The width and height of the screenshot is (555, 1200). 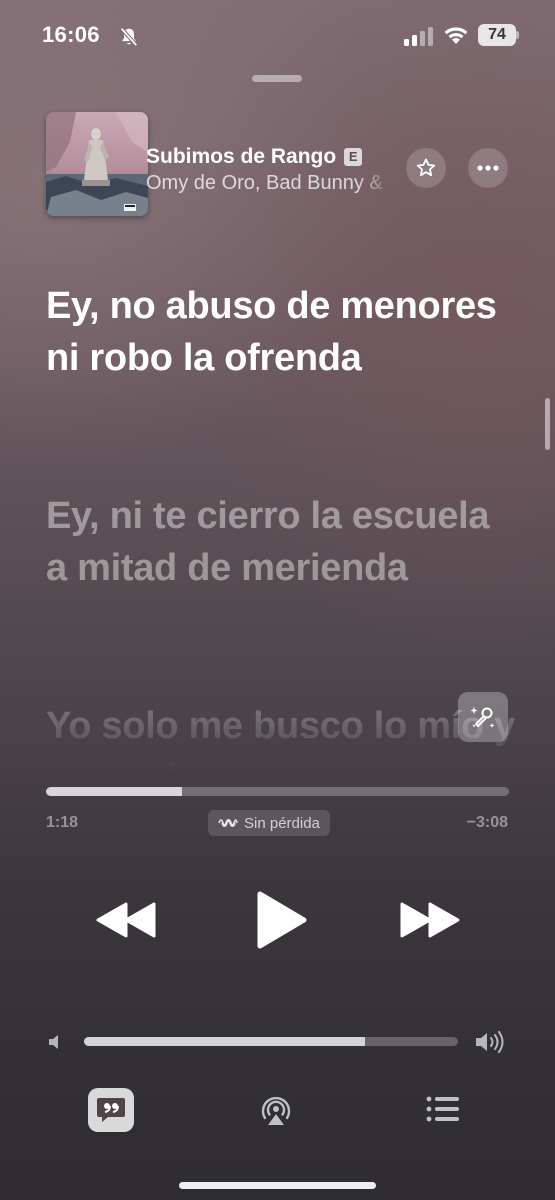 I want to click on star-icon, so click(x=426, y=167).